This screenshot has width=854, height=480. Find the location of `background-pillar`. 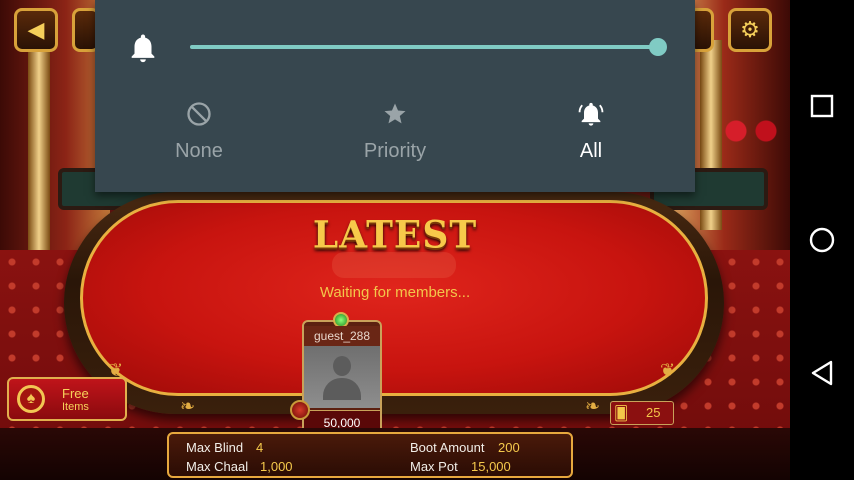

background-pillar is located at coordinates (39, 145).